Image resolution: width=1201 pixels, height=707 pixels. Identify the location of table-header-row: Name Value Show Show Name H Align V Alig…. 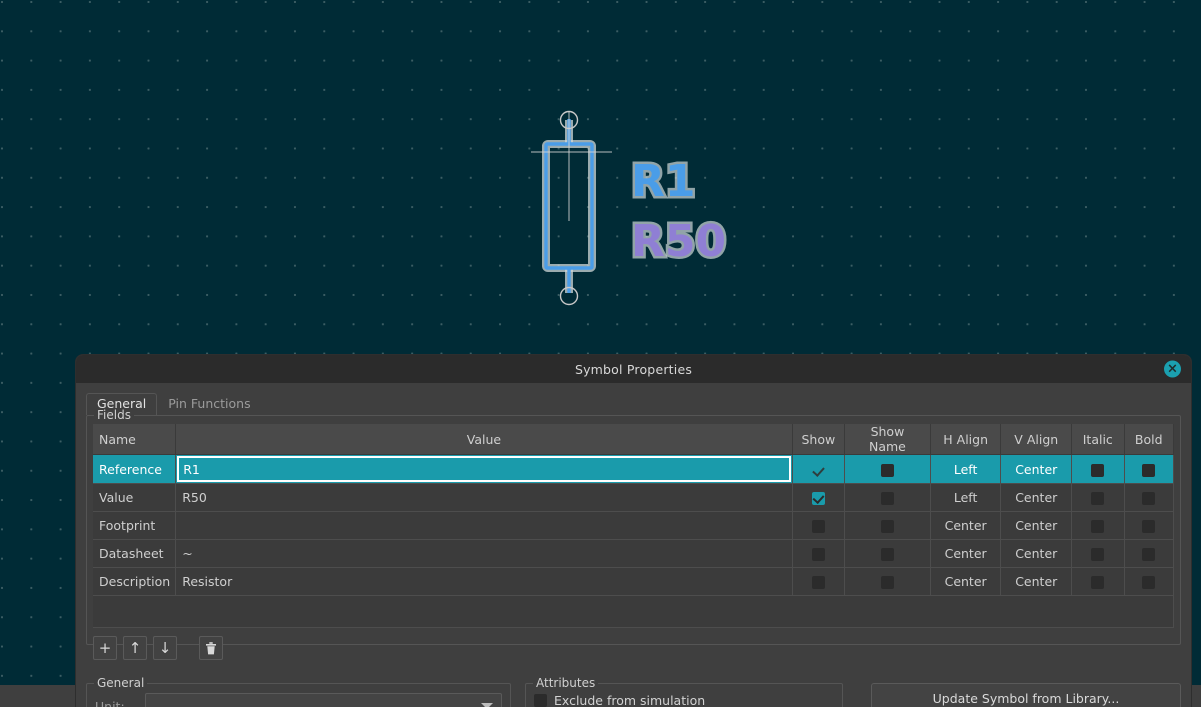
(633, 439).